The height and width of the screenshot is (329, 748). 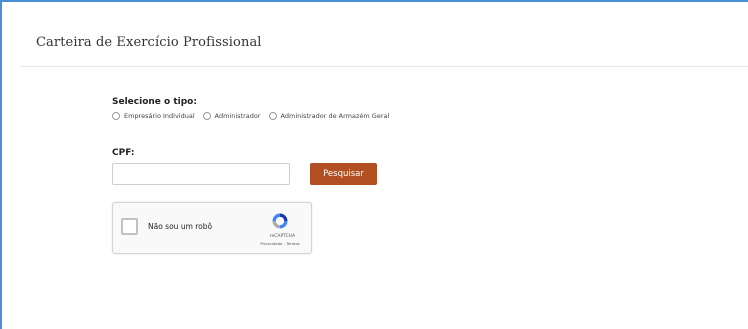 I want to click on recaptcha-checkbox-label: Não sou um robô, so click(x=180, y=226).